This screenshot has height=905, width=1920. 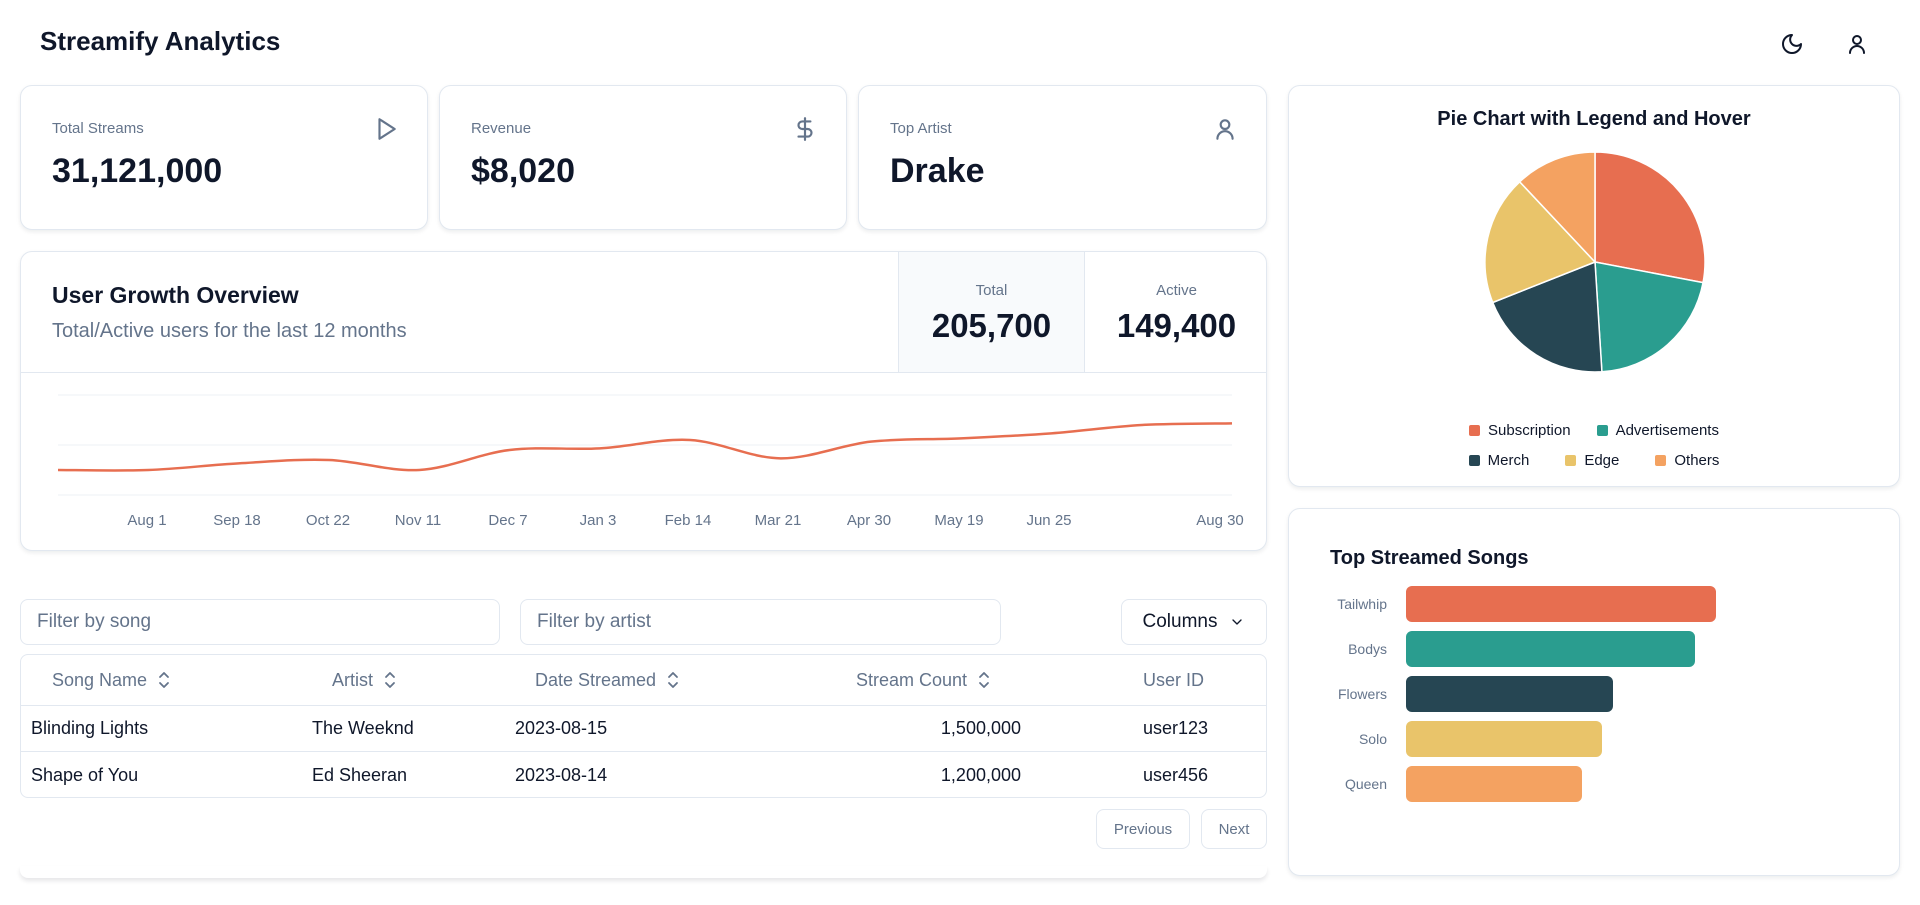 What do you see at coordinates (260, 622) in the screenshot?
I see `song-filter-input` at bounding box center [260, 622].